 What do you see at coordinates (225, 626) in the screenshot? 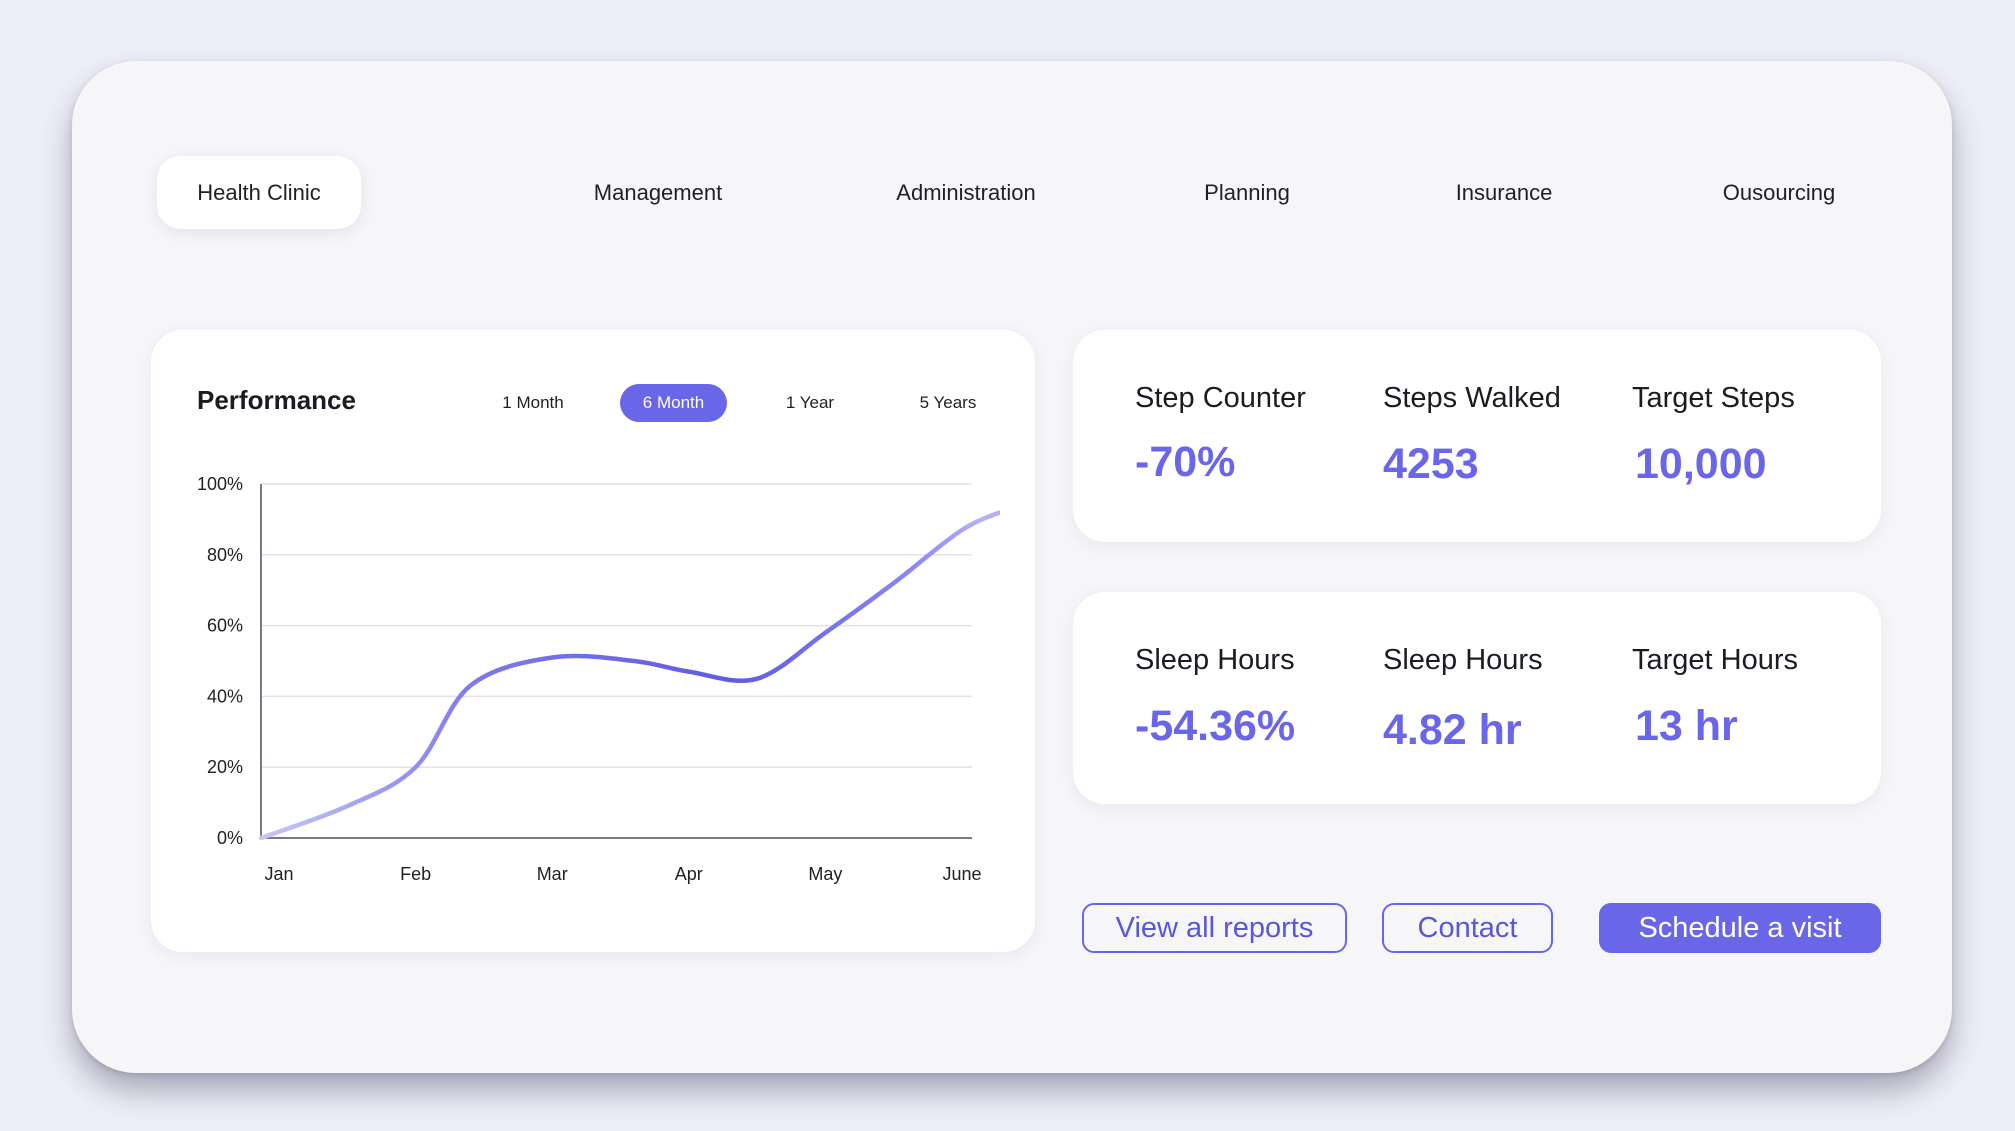
I see `y-tick-label: 60%` at bounding box center [225, 626].